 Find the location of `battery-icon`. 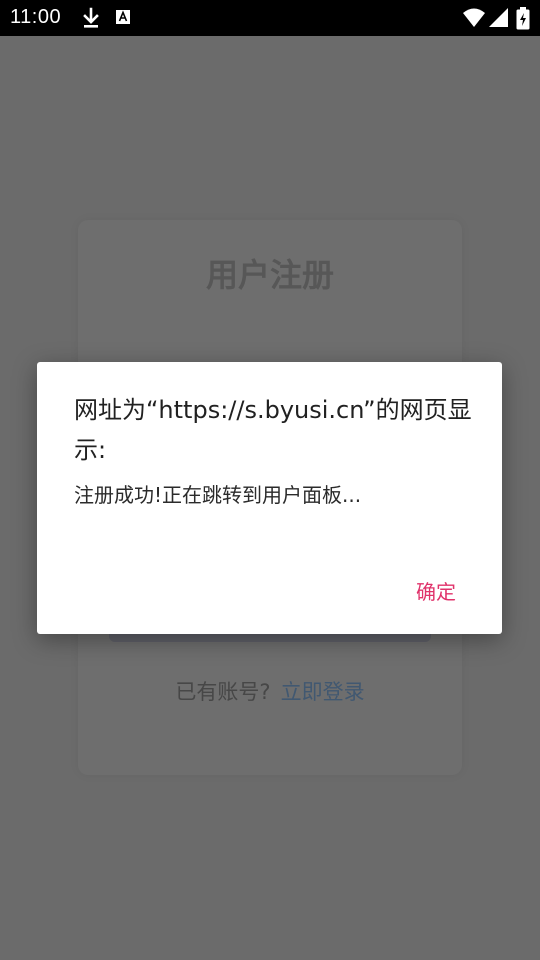

battery-icon is located at coordinates (523, 21).